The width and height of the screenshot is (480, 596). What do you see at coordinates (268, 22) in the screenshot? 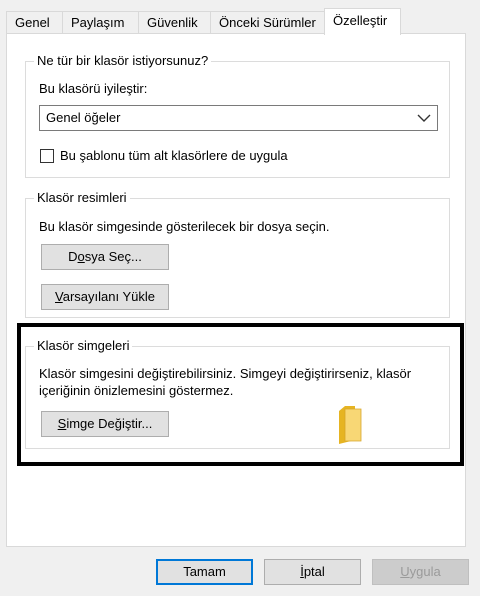
I see `tab-previous-versions: Önceki Sürümler` at bounding box center [268, 22].